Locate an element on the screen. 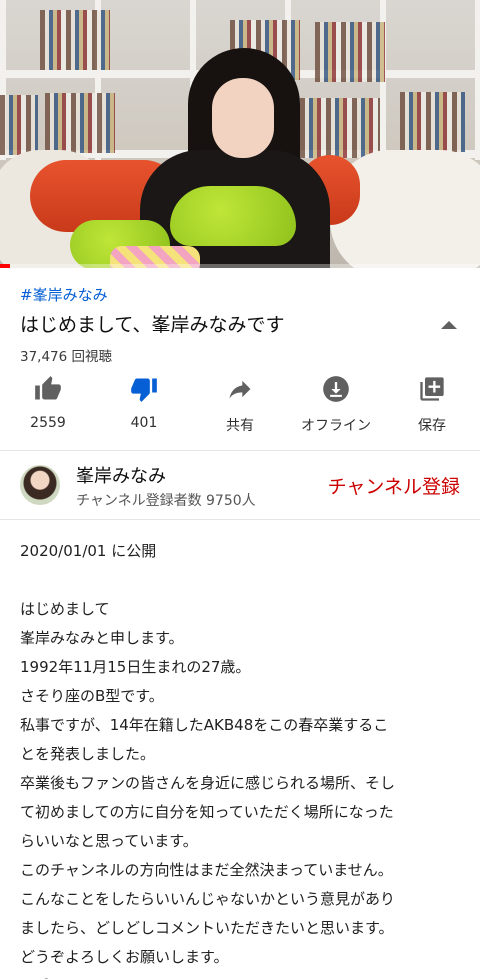  video-progress-fill is located at coordinates (5, 266).